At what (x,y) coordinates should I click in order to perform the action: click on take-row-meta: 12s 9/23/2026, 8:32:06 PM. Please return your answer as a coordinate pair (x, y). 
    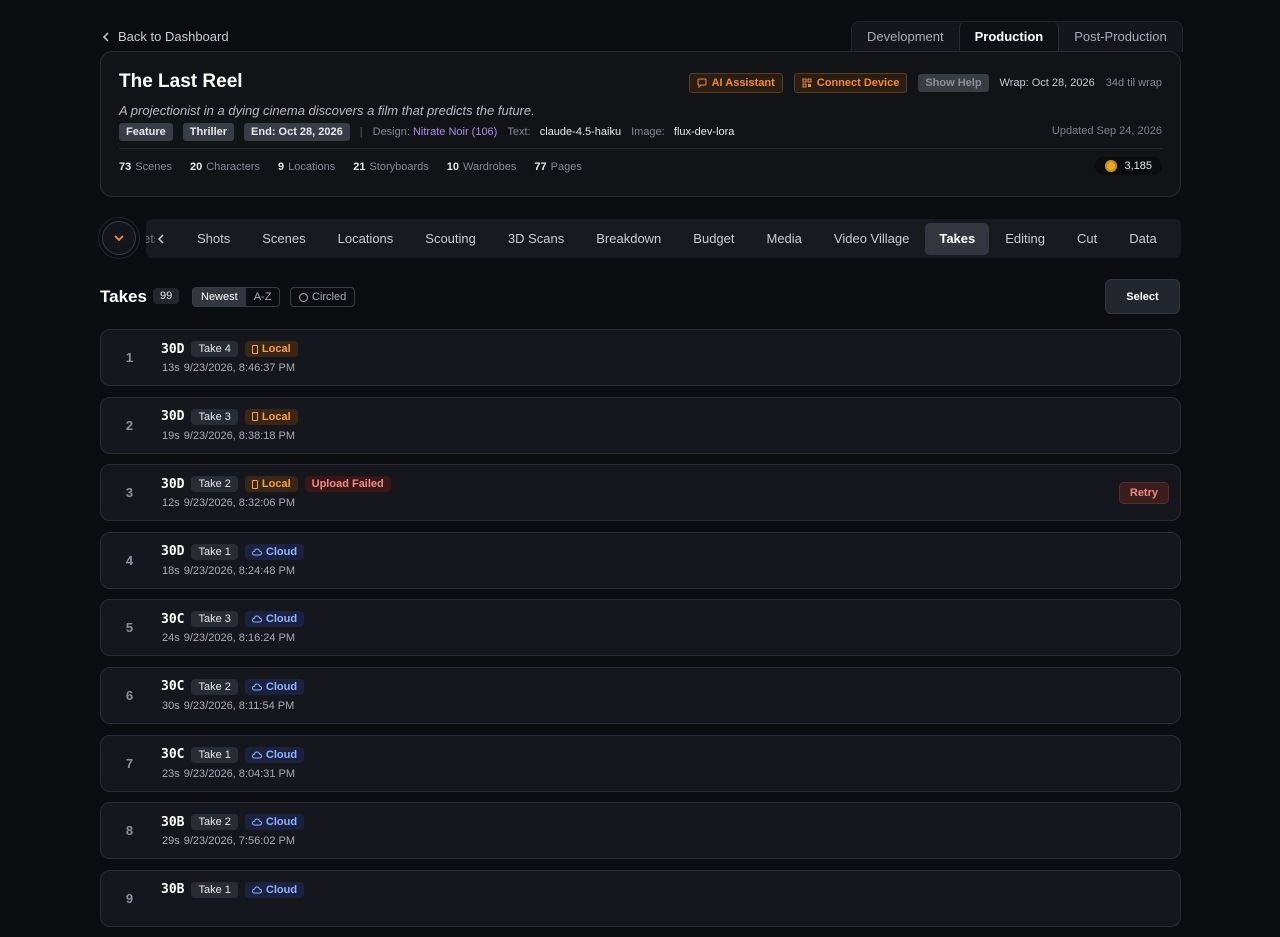
    Looking at the image, I should click on (228, 503).